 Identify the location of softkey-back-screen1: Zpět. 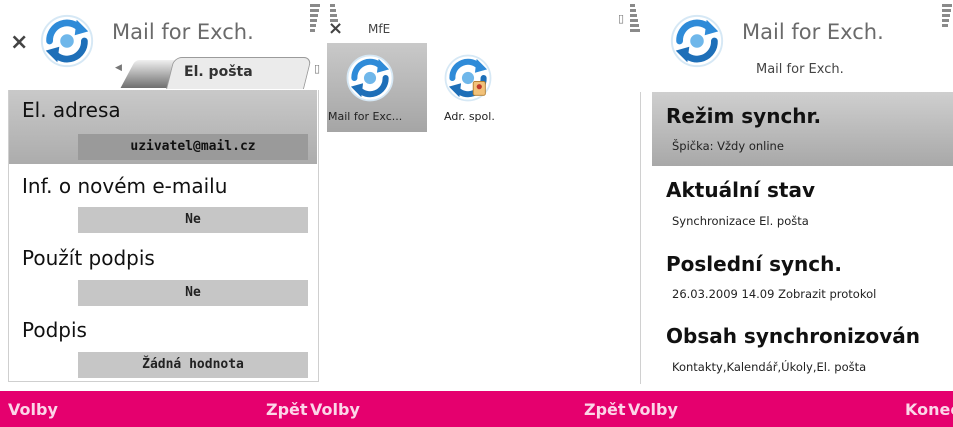
(287, 409).